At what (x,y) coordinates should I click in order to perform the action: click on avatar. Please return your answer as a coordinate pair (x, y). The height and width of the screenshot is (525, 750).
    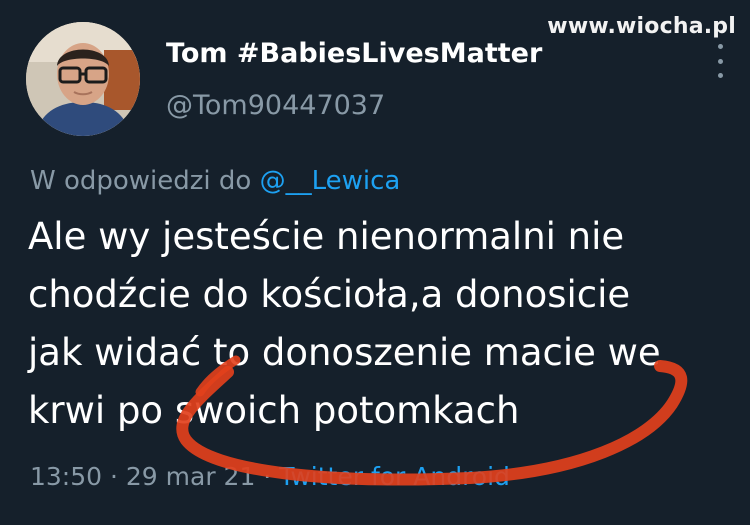
    Looking at the image, I should click on (83, 79).